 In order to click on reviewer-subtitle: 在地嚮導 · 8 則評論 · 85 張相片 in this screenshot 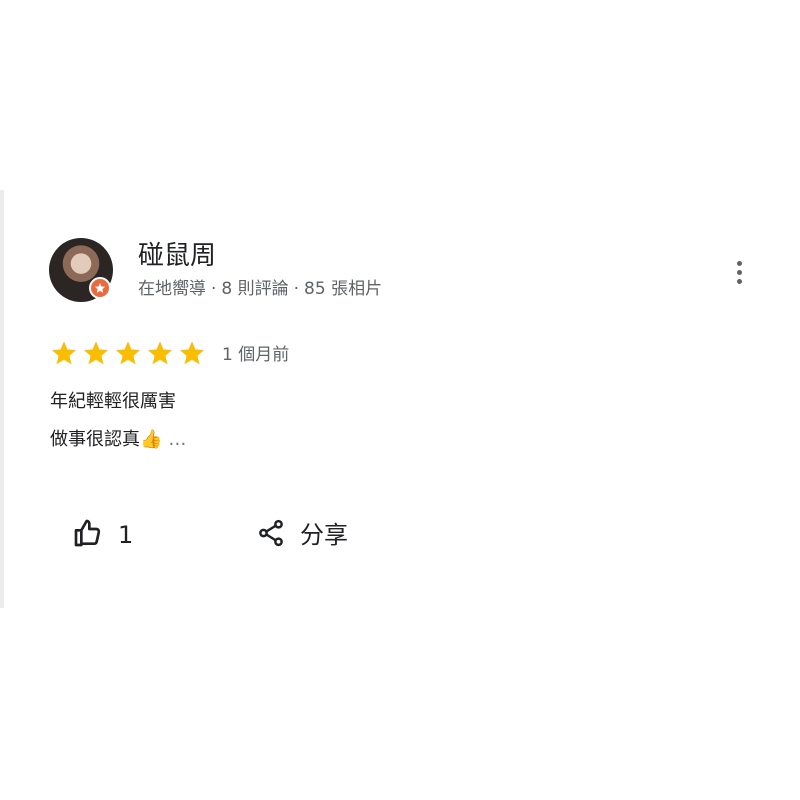, I will do `click(260, 289)`.